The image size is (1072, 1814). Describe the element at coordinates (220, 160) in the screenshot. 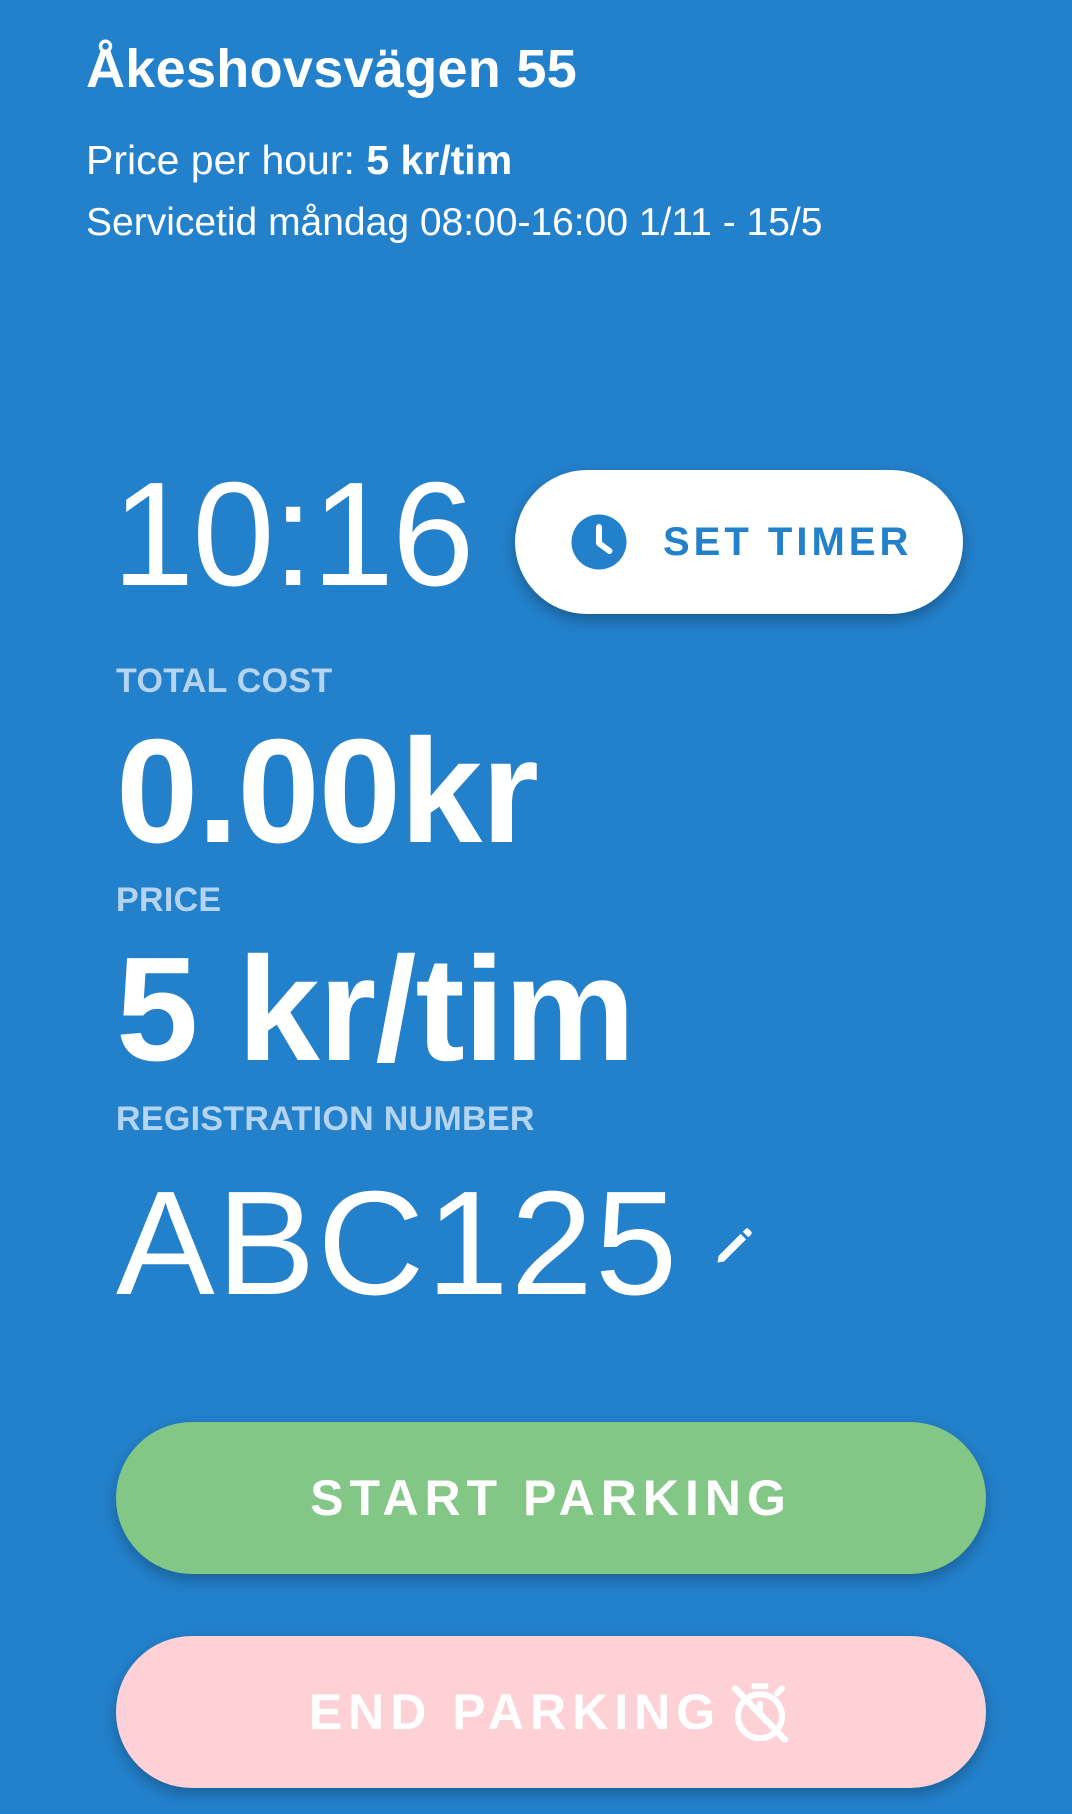

I see `price-per-hour-label: Price per hour:` at that location.